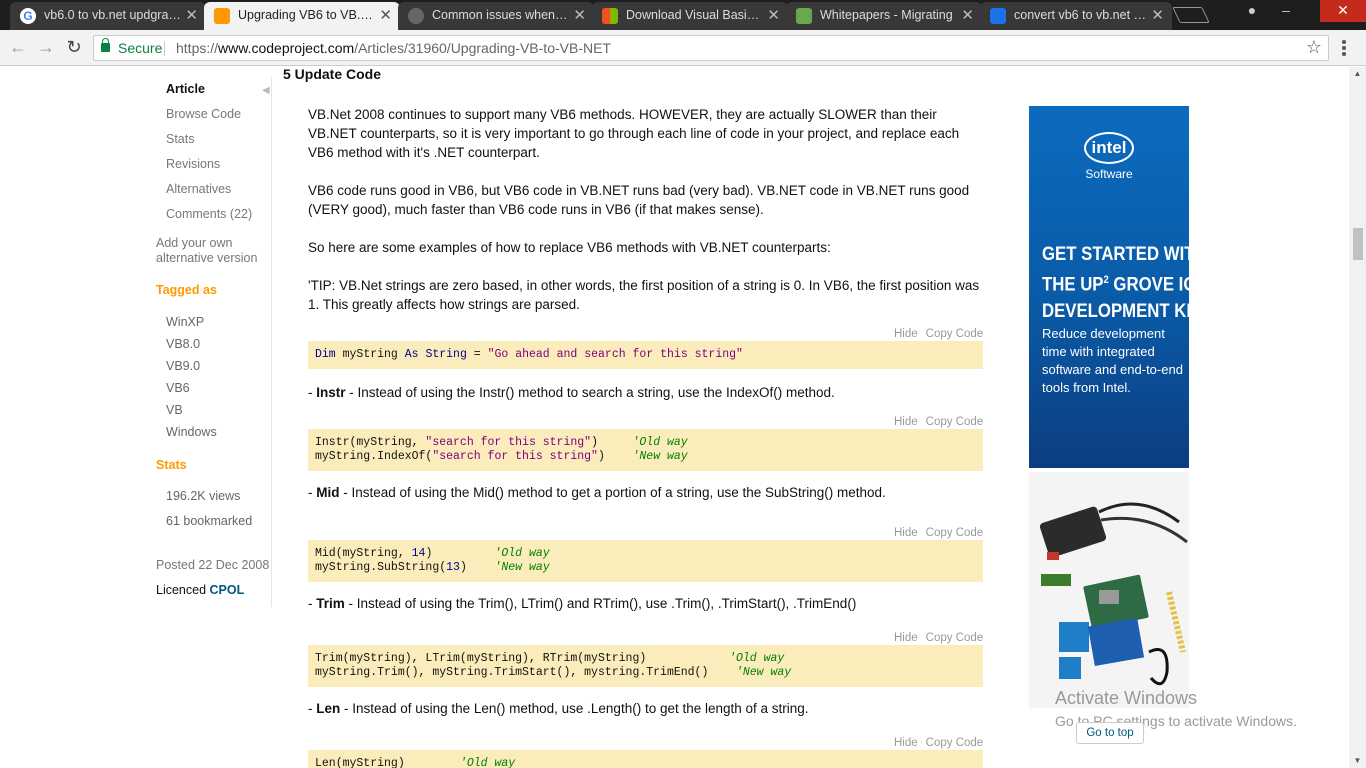  Describe the element at coordinates (1109, 174) in the screenshot. I see `ad-brand: Software` at that location.